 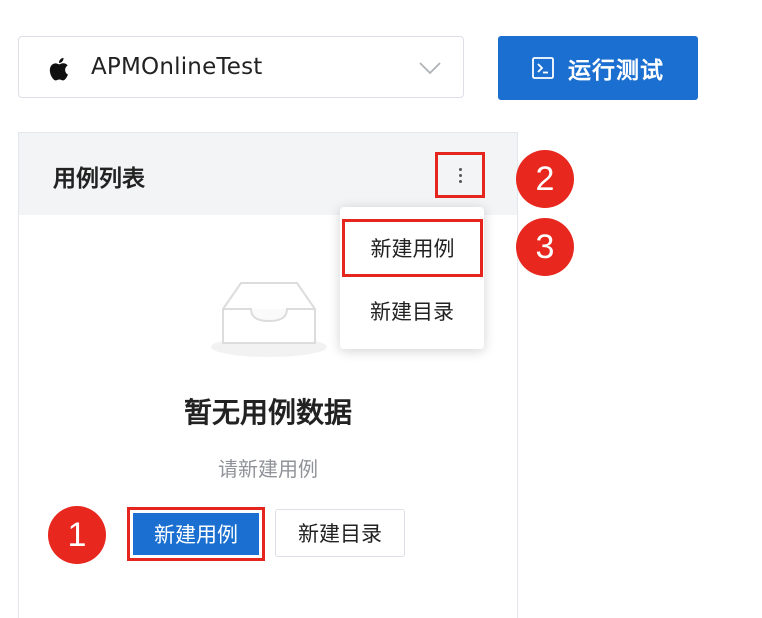 What do you see at coordinates (412, 311) in the screenshot?
I see `menu-item-new-directory: 新建目录` at bounding box center [412, 311].